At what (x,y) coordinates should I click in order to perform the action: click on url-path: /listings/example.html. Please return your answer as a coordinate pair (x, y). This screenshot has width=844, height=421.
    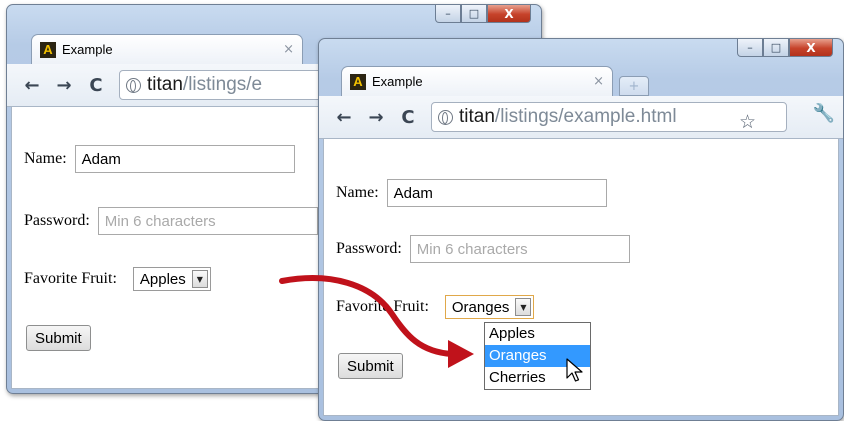
    Looking at the image, I should click on (585, 116).